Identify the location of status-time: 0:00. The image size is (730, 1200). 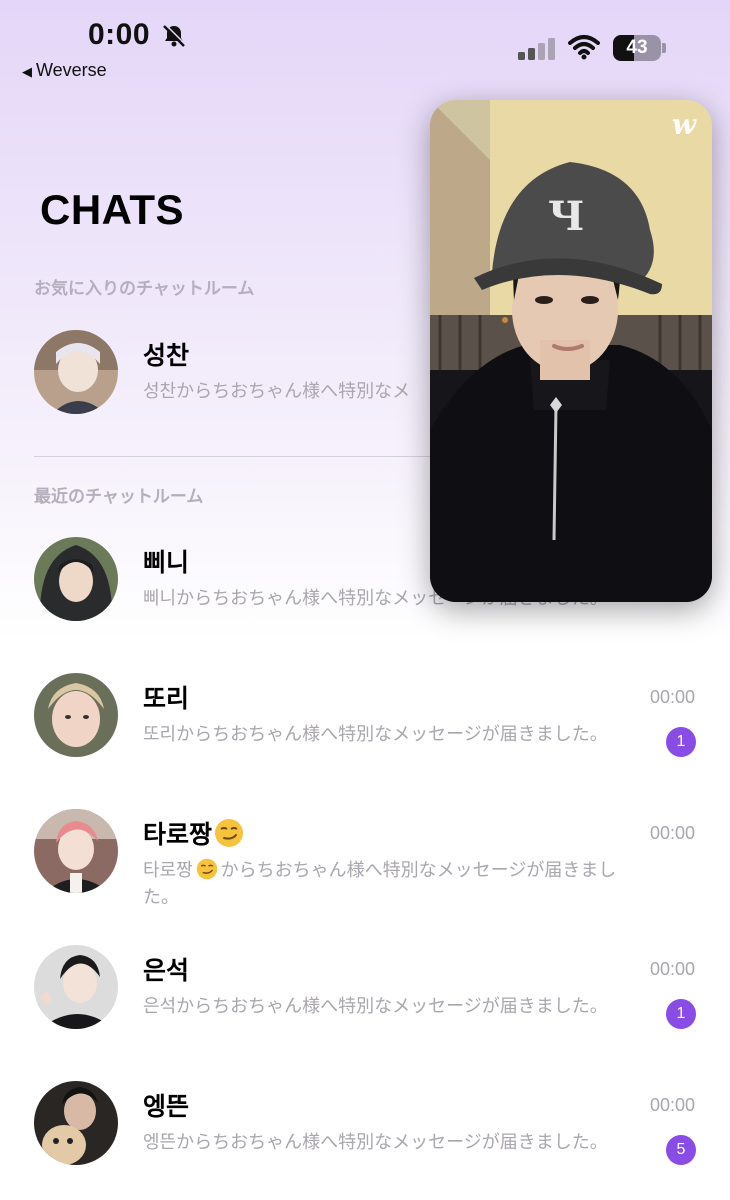
(119, 34).